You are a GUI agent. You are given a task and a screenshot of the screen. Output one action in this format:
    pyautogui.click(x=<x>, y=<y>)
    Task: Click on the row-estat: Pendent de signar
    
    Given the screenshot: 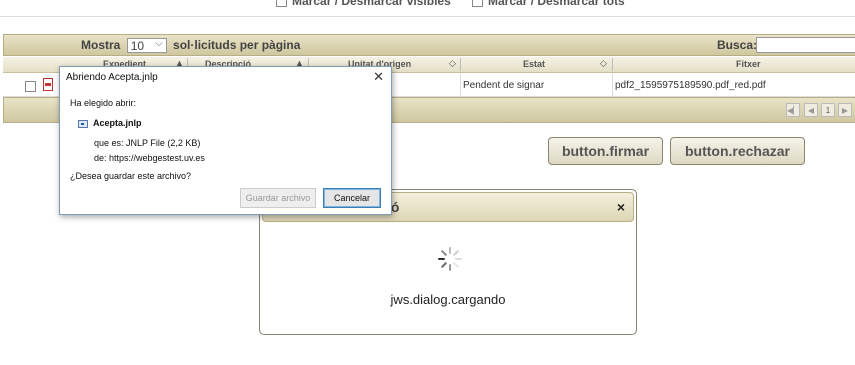 What is the action you would take?
    pyautogui.click(x=504, y=85)
    